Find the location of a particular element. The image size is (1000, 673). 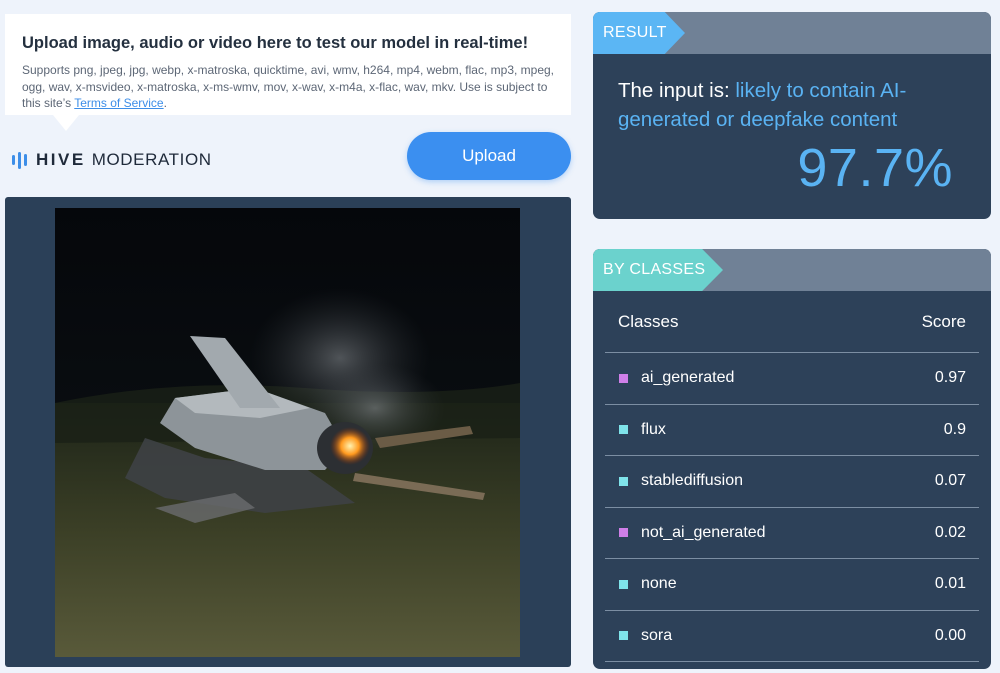

class-label: none is located at coordinates (659, 584).